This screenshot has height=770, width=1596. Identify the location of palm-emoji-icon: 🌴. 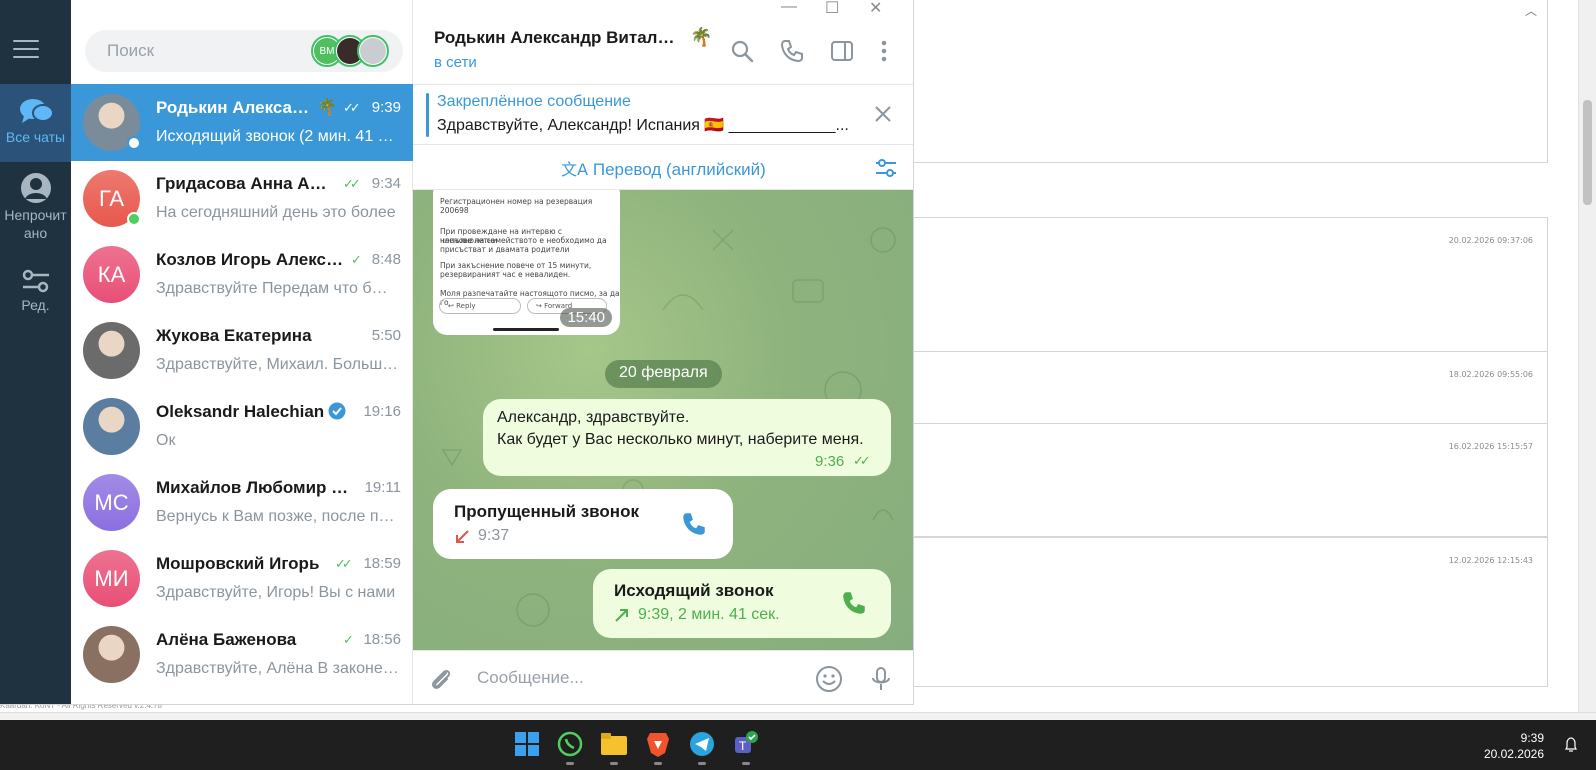
(327, 106).